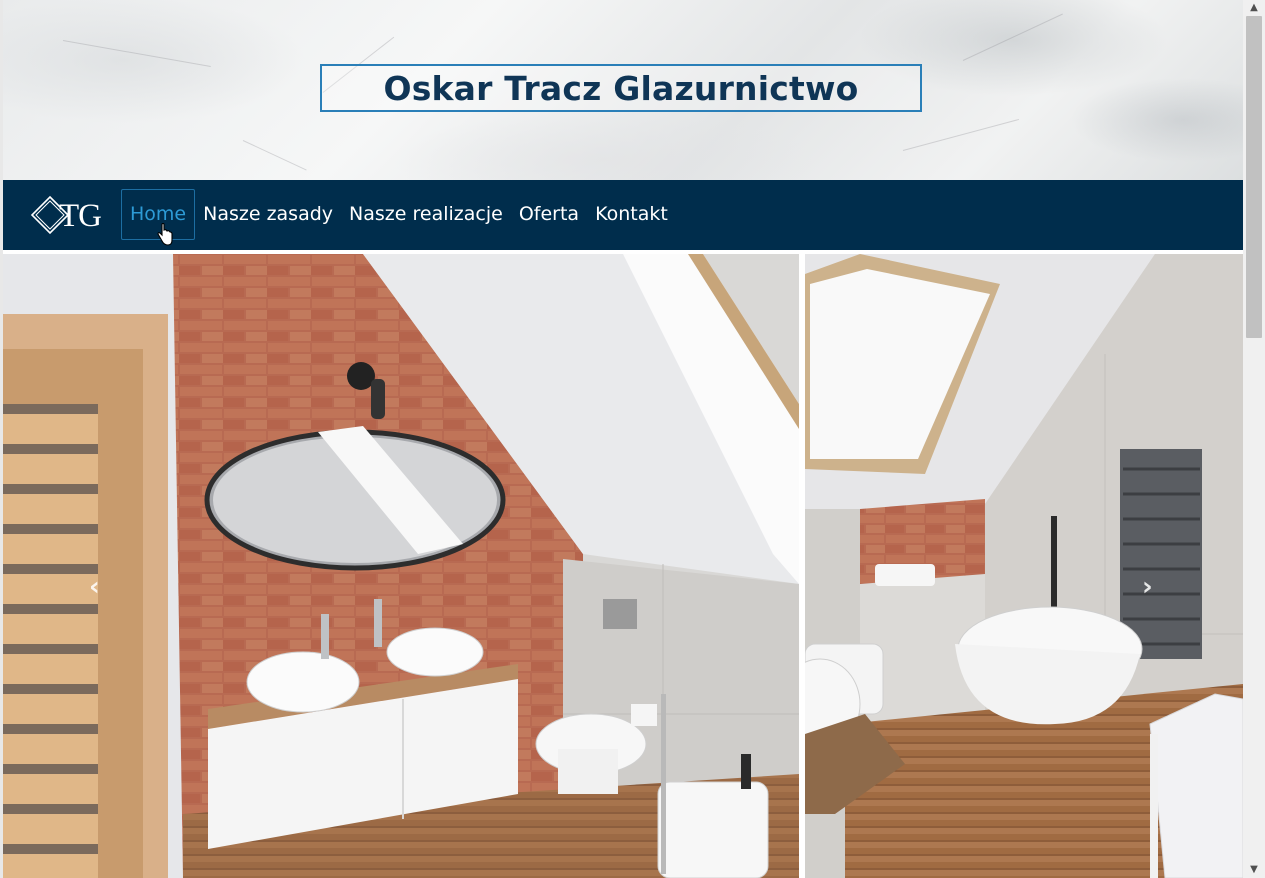 Image resolution: width=1265 pixels, height=878 pixels. I want to click on logo-text: TG, so click(80, 216).